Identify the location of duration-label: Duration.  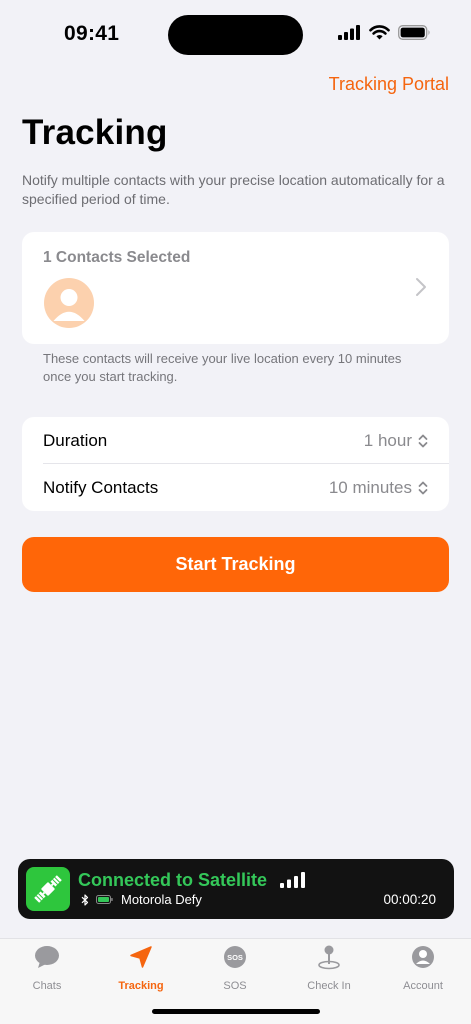
(75, 440).